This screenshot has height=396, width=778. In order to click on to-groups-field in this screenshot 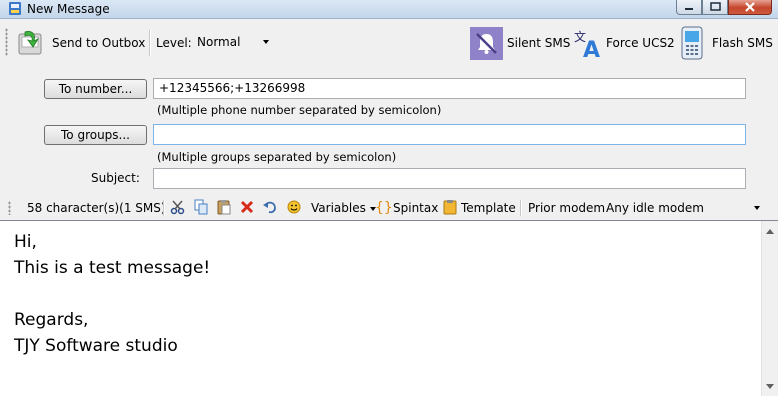, I will do `click(449, 134)`.